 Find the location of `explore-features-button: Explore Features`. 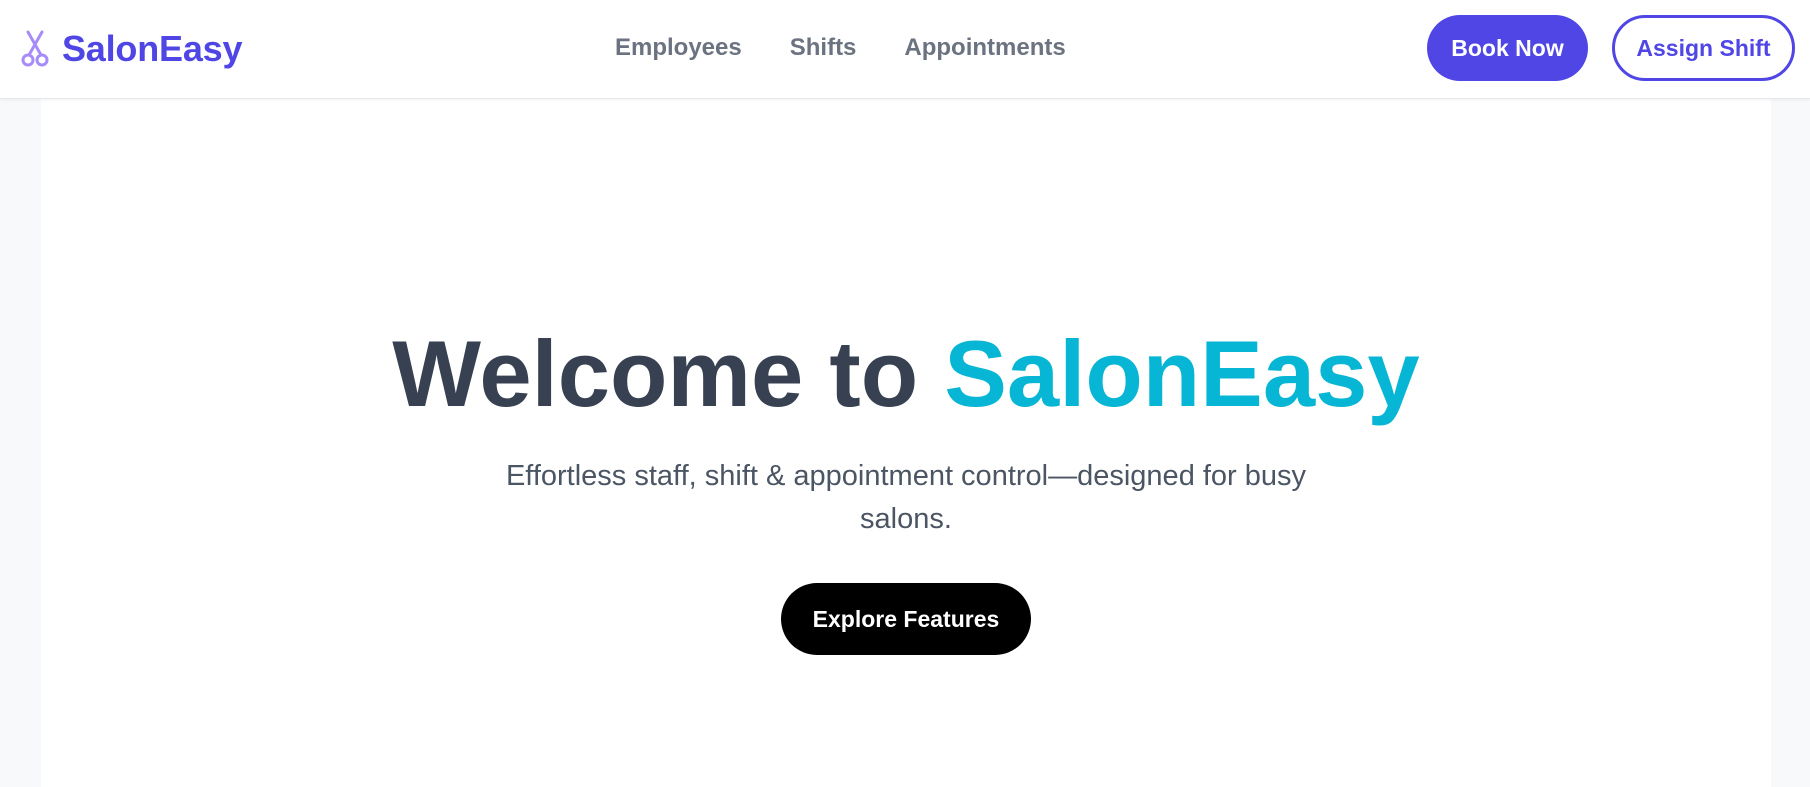

explore-features-button: Explore Features is located at coordinates (906, 619).